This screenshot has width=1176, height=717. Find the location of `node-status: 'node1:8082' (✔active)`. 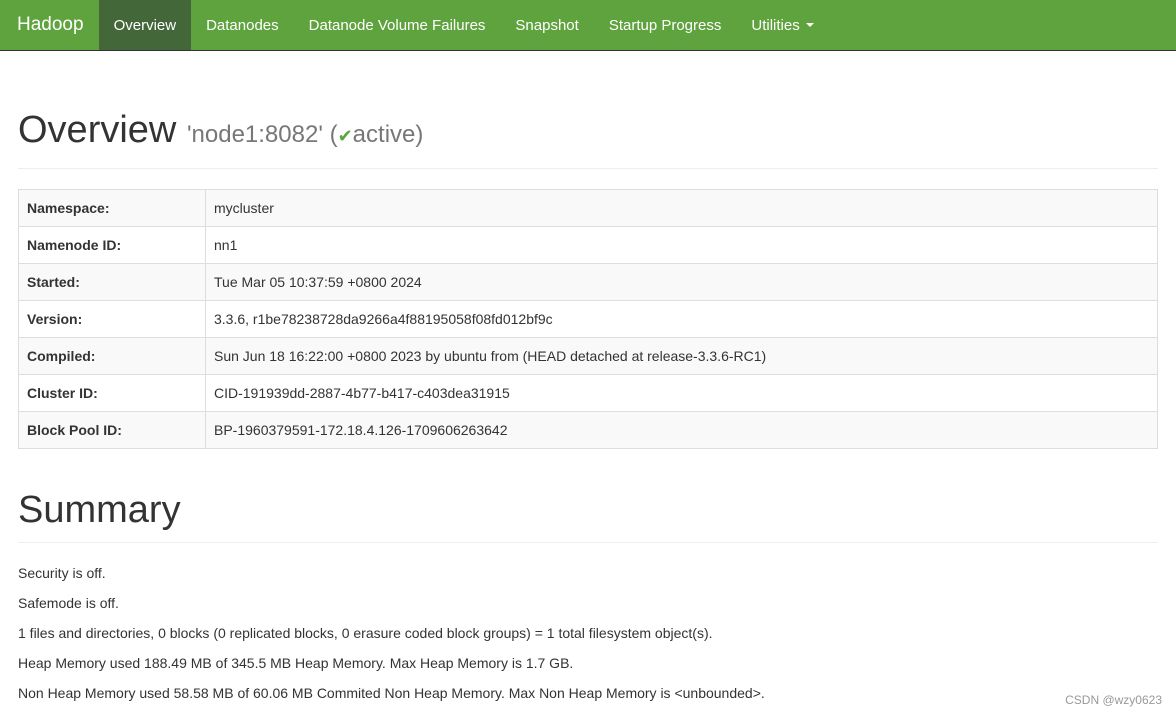

node-status: 'node1:8082' (✔active) is located at coordinates (305, 134).